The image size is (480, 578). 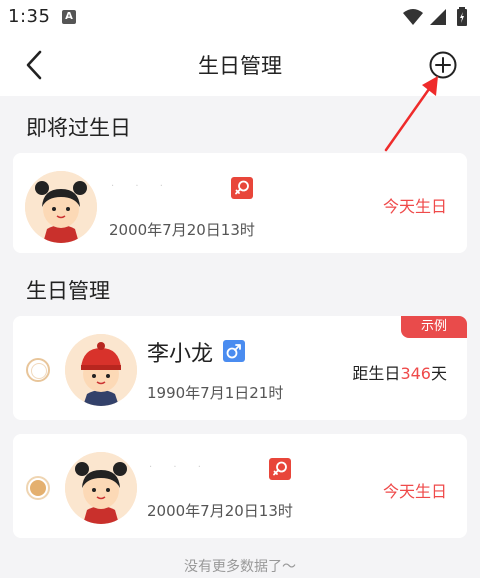 I want to click on battery-icon, so click(x=462, y=16).